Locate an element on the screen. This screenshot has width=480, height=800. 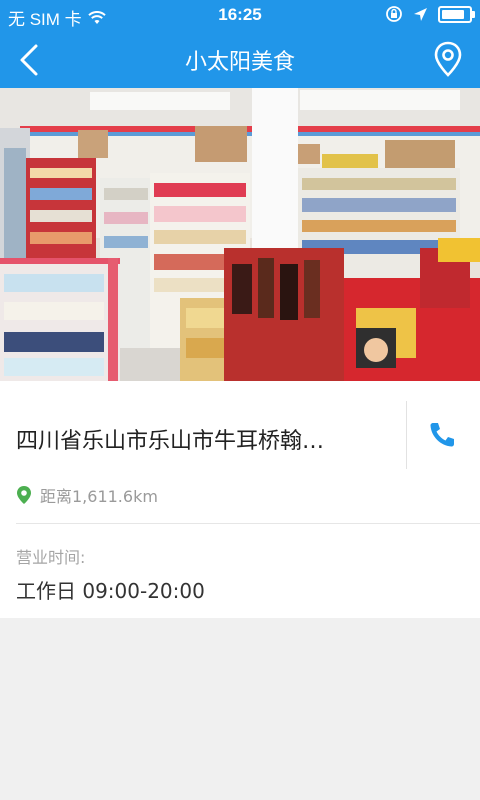
call-button is located at coordinates (444, 435).